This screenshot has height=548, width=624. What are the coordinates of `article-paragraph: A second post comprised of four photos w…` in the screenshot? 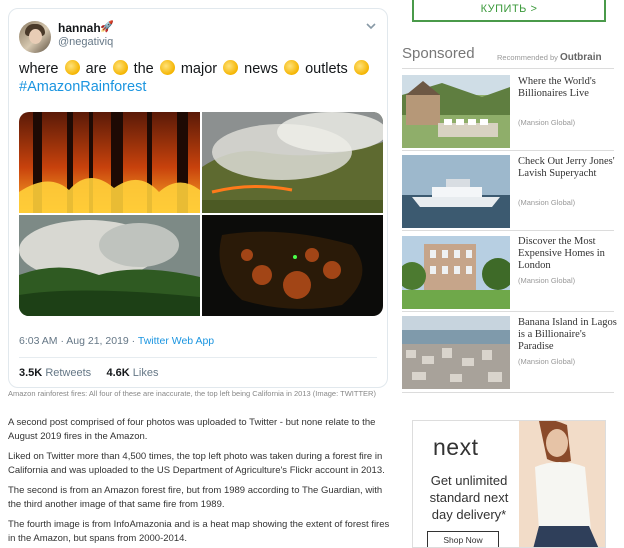 It's located at (192, 429).